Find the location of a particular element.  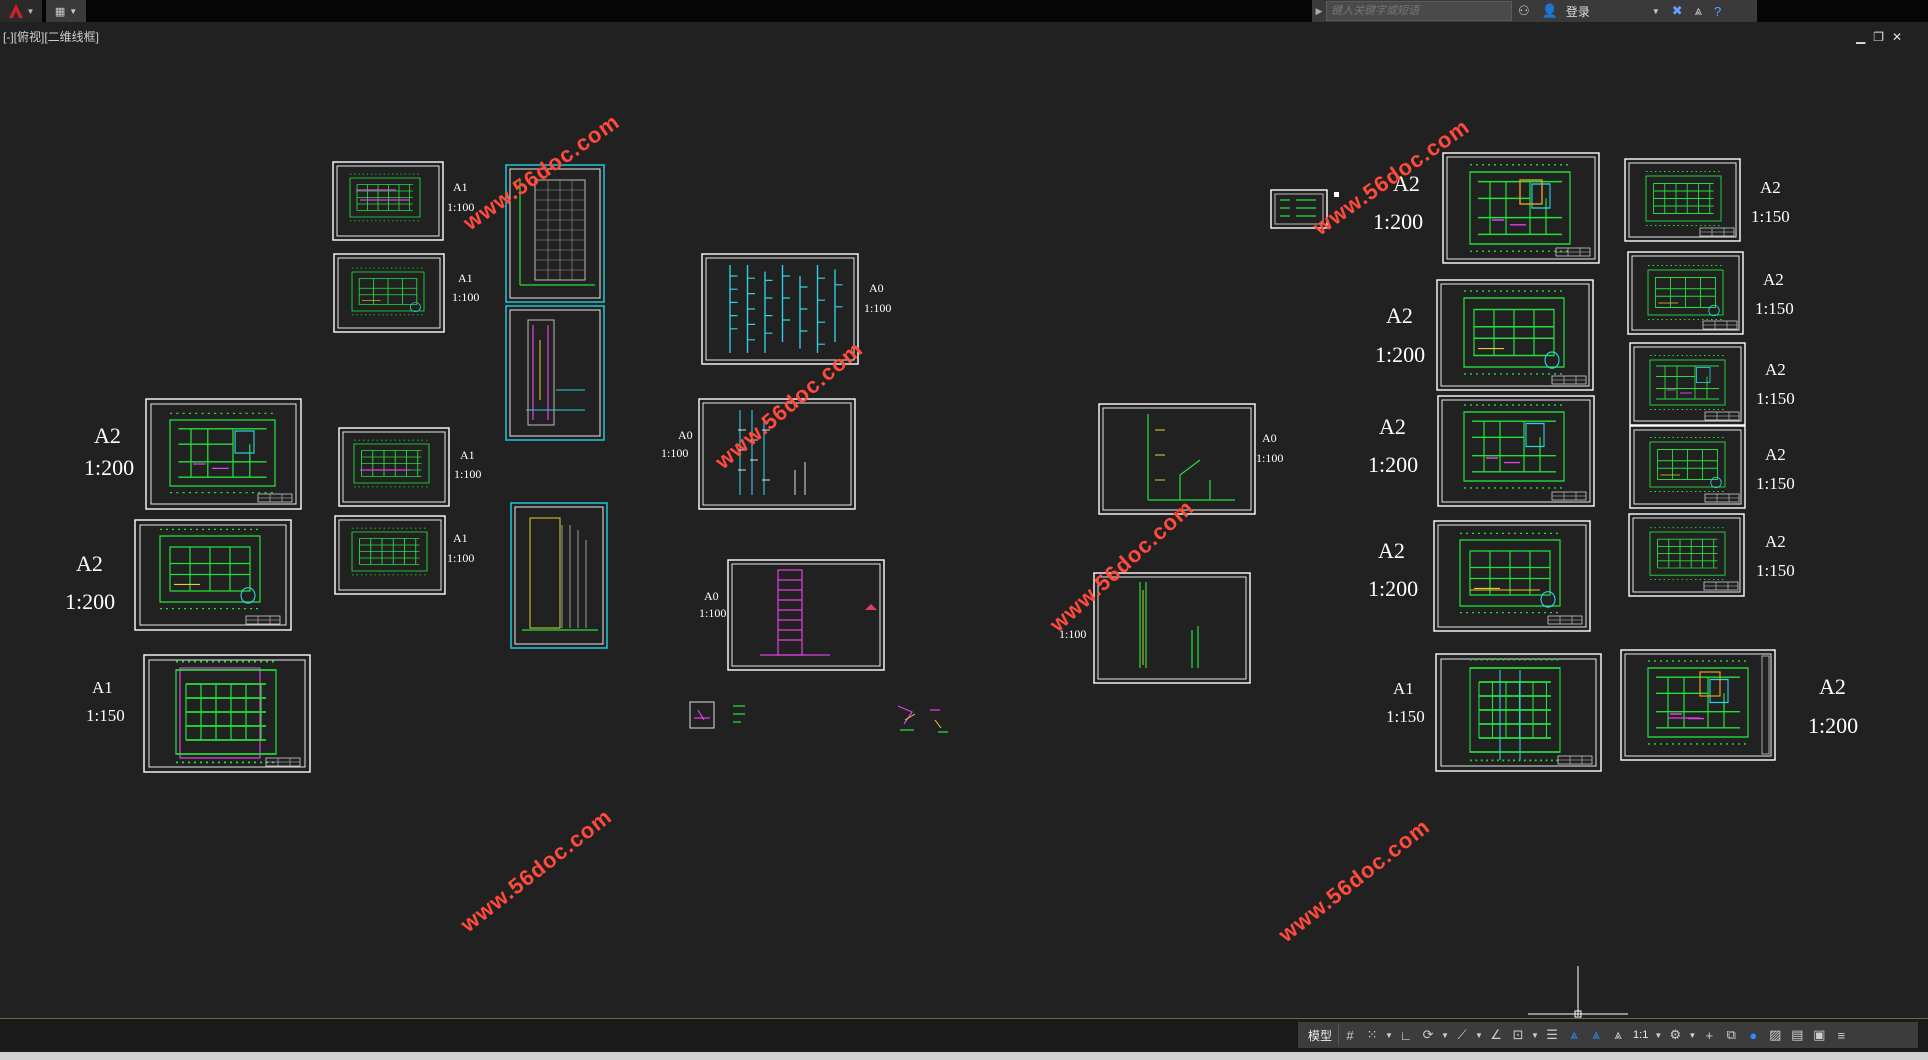

exchange-apps-icon: ✖ is located at coordinates (1677, 11).